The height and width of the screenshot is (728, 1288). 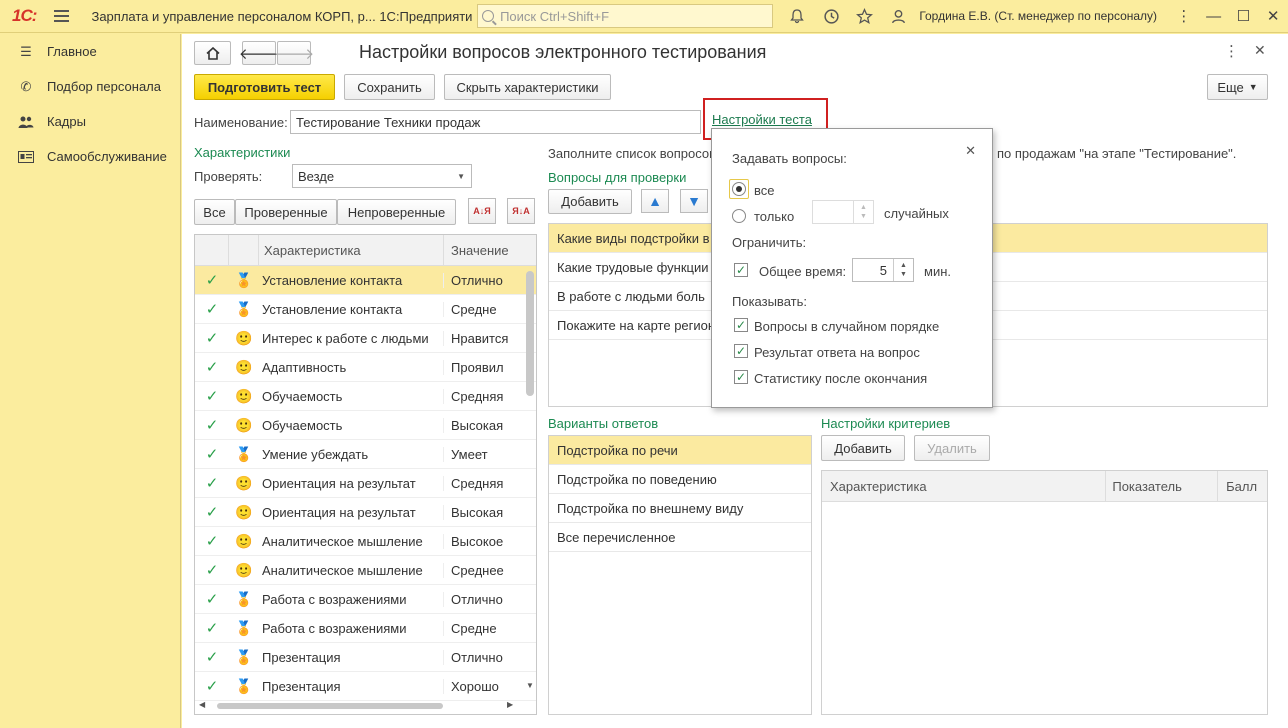 I want to click on main-menu-icon, so click(x=66, y=16).